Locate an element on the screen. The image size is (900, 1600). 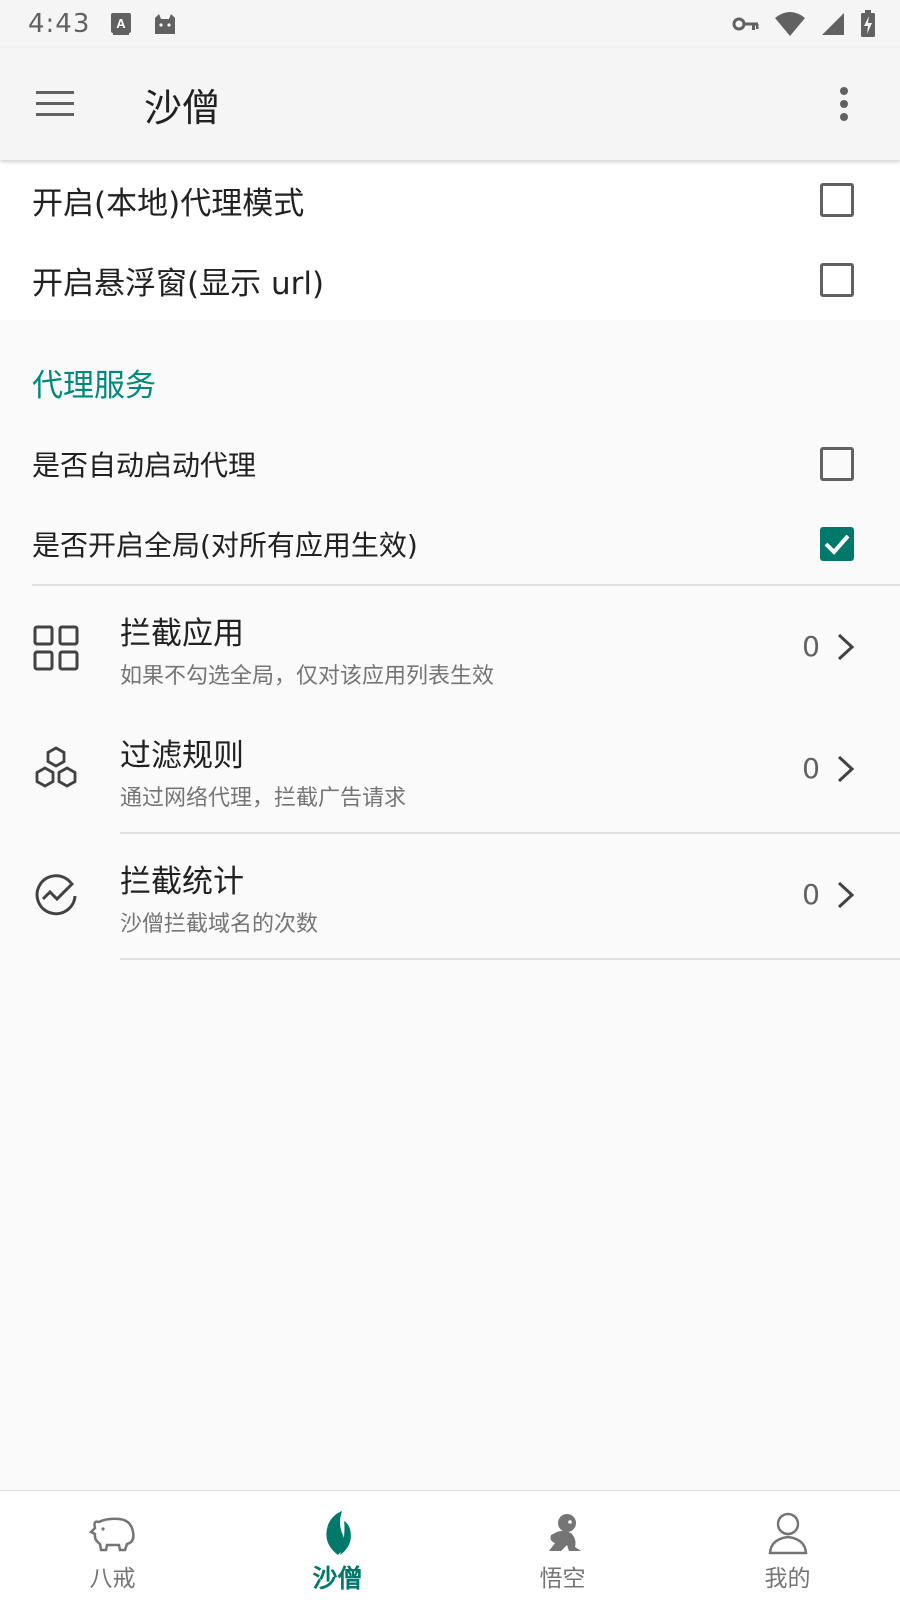
tab-label: 沙僧 is located at coordinates (337, 1578).